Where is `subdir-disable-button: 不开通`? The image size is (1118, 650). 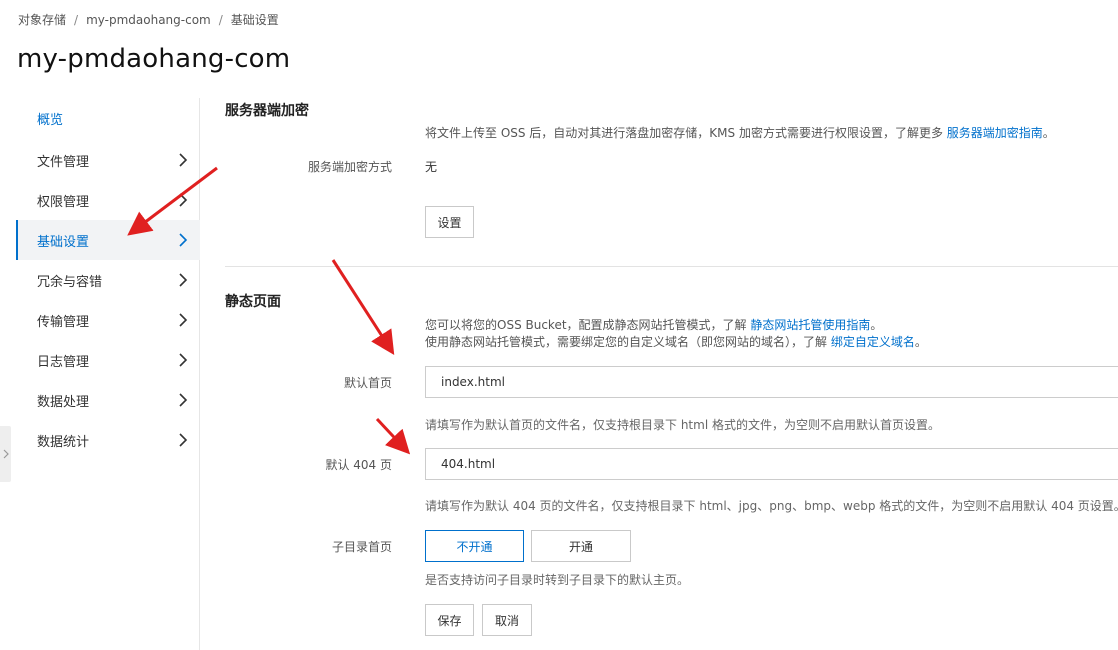 subdir-disable-button: 不开通 is located at coordinates (474, 546).